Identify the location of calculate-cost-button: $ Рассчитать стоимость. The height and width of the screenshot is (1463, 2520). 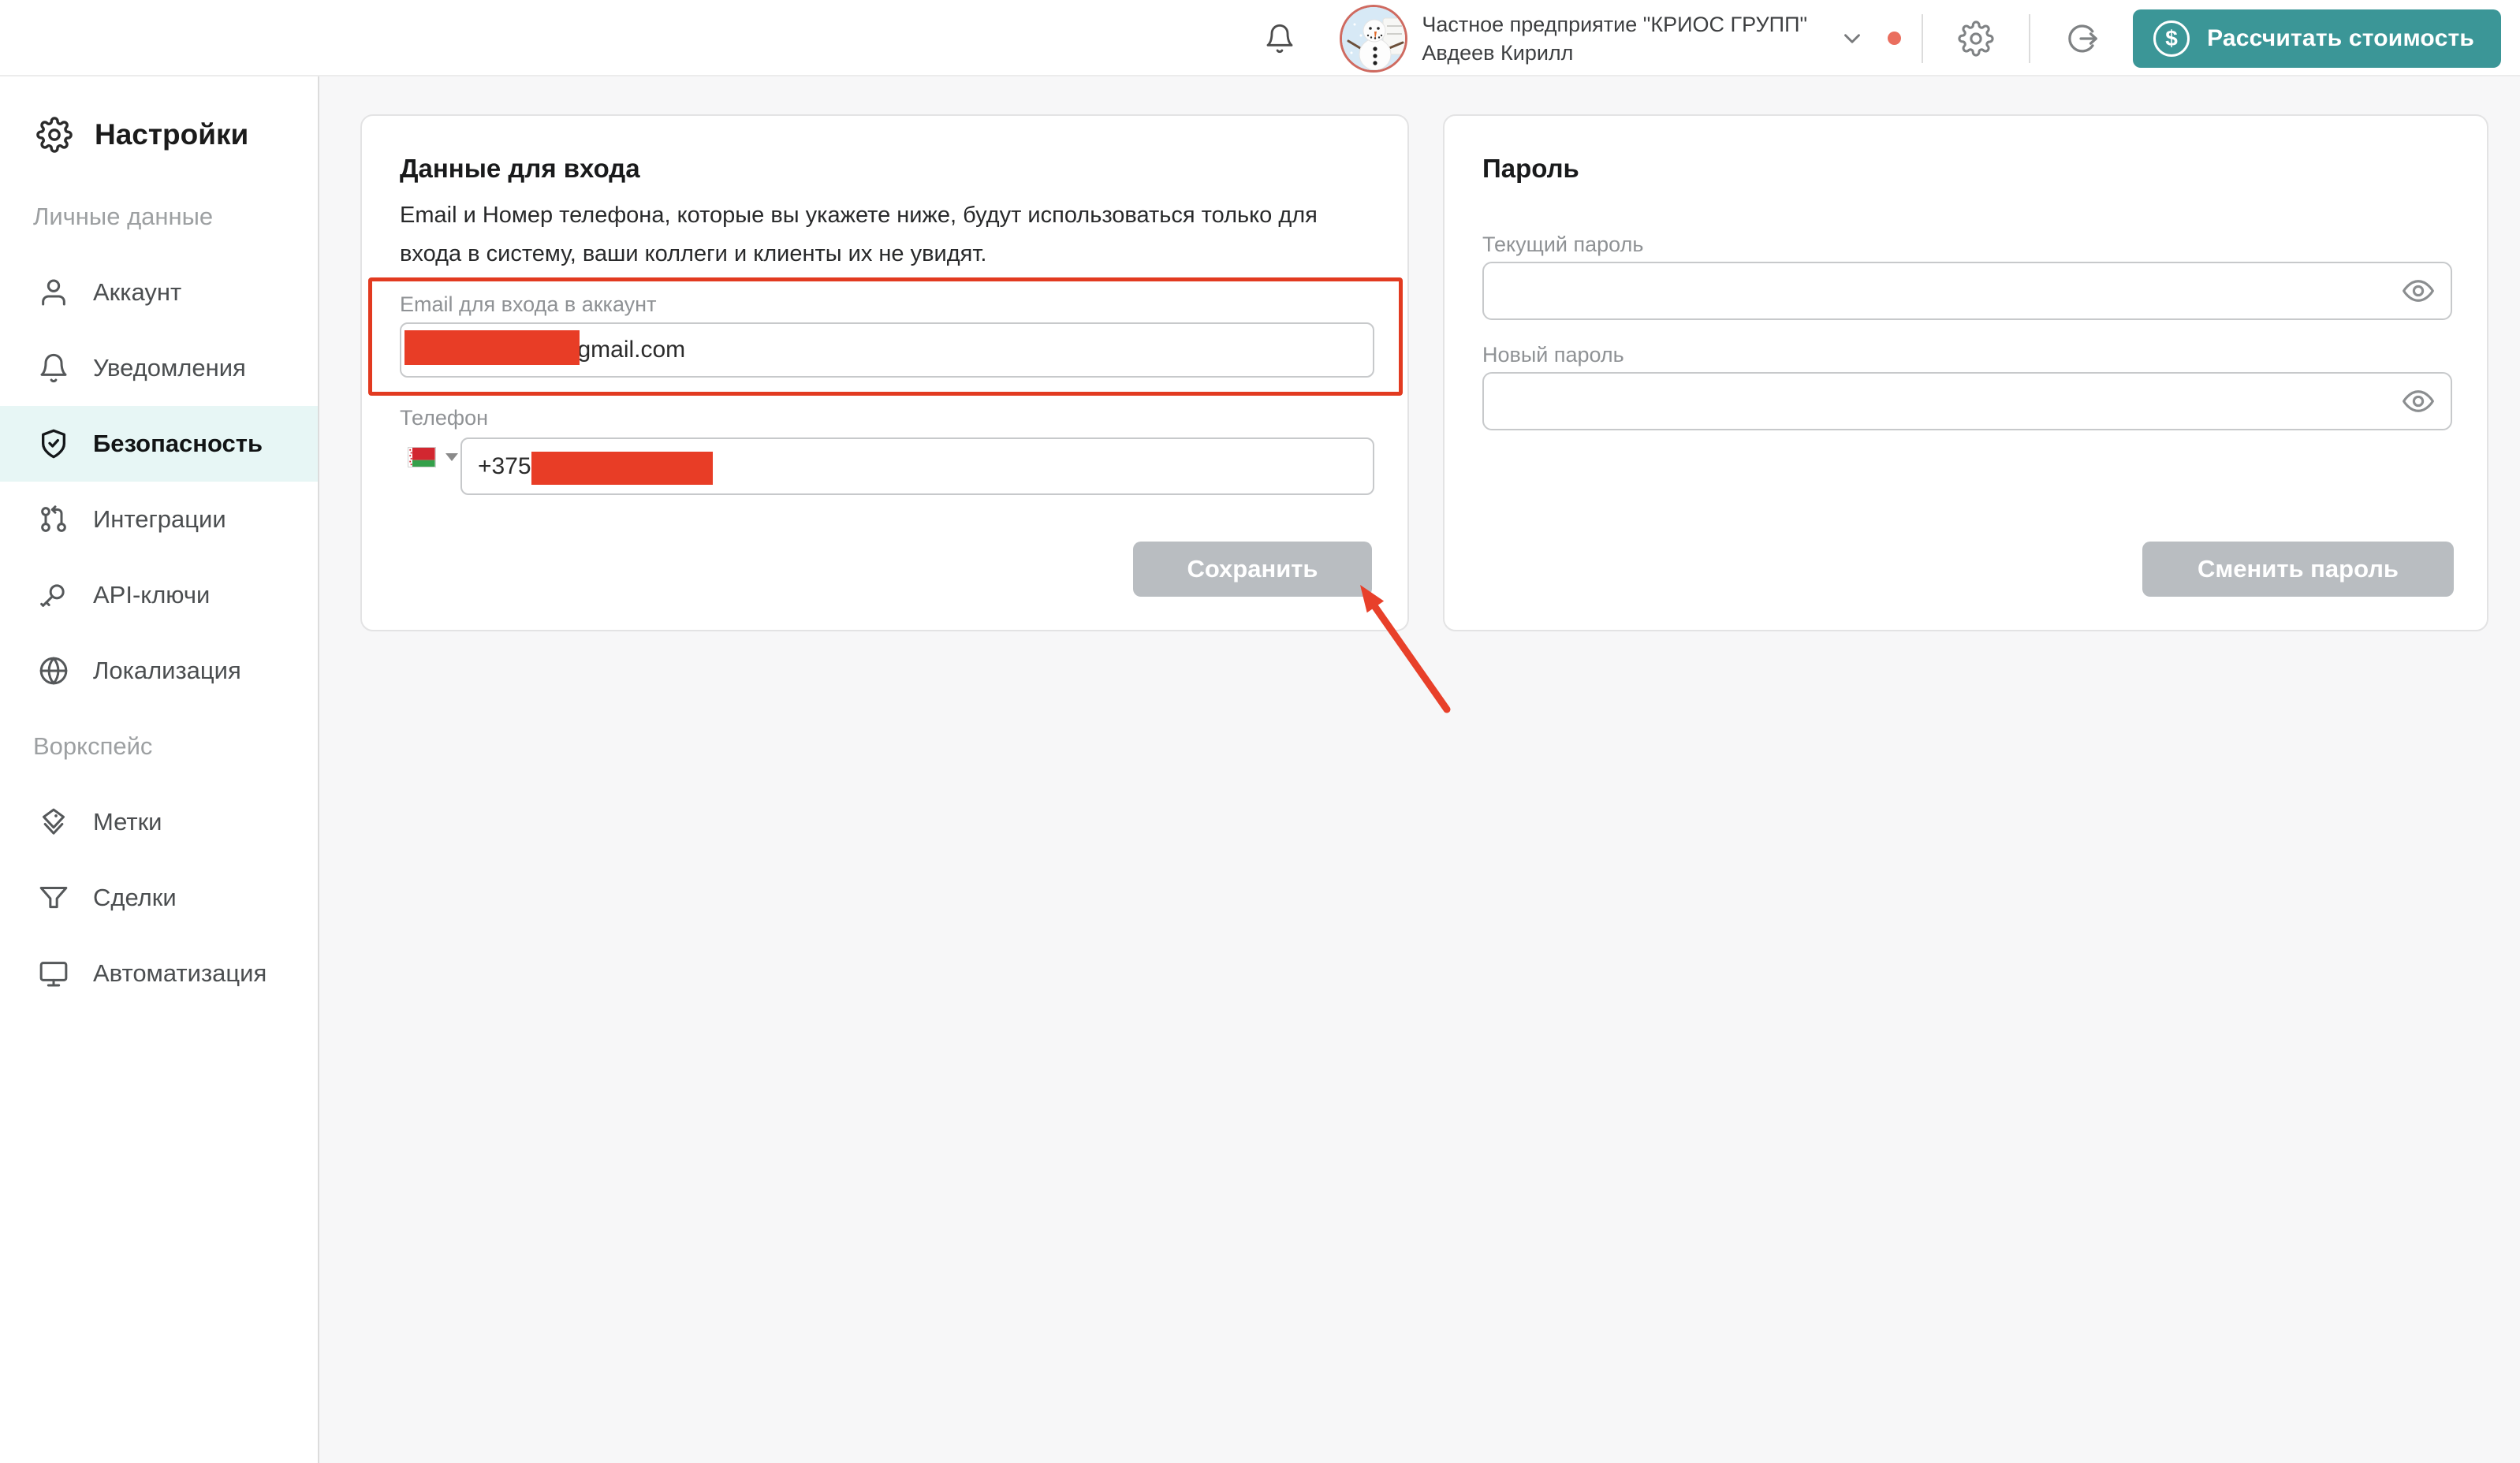
(2317, 39).